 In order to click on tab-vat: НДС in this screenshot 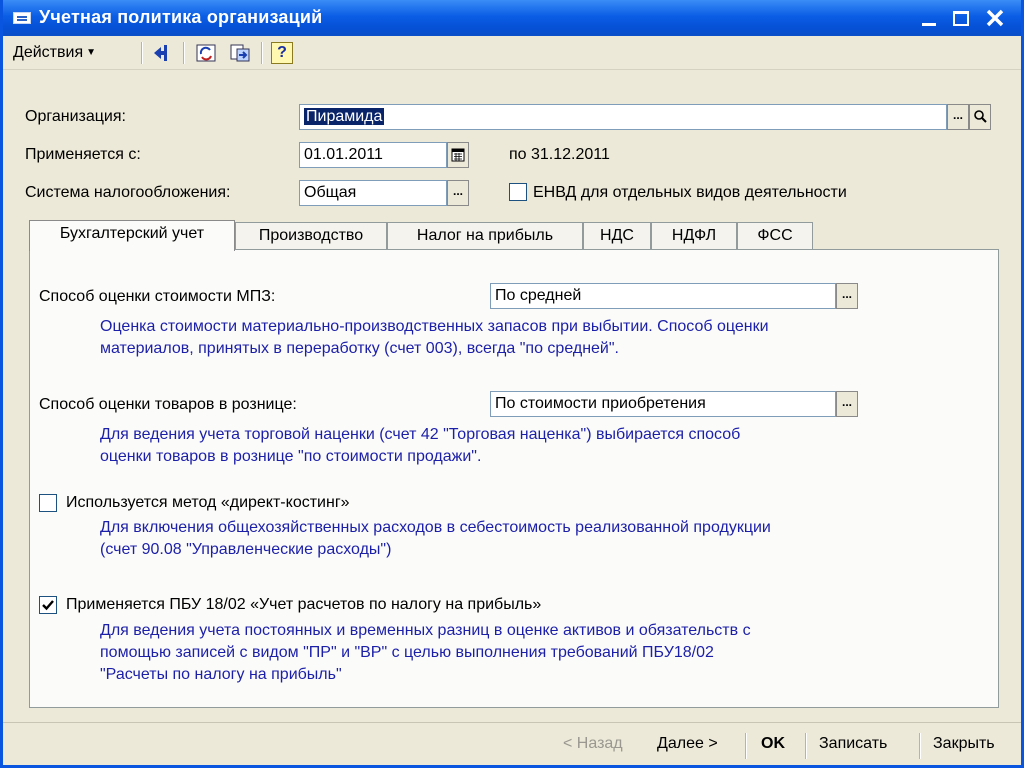, I will do `click(617, 236)`.